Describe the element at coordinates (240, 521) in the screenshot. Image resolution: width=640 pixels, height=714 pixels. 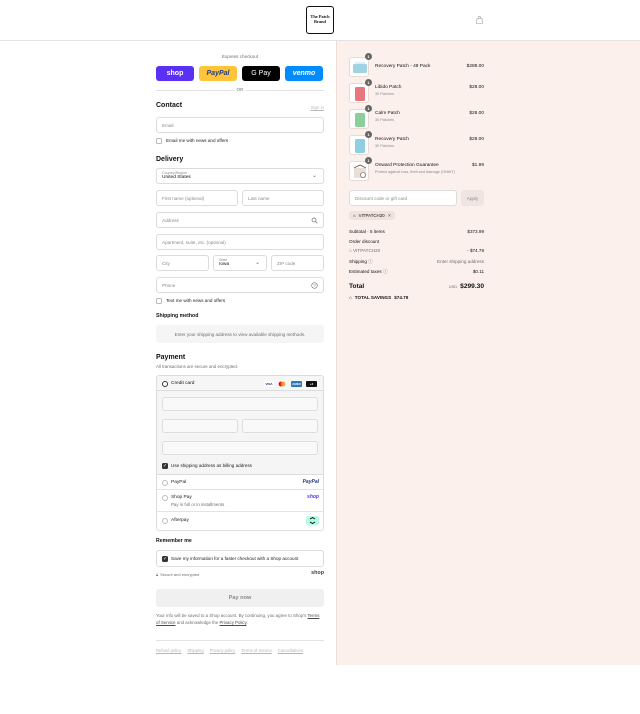
I see `afterpay-option: Afterpay` at that location.